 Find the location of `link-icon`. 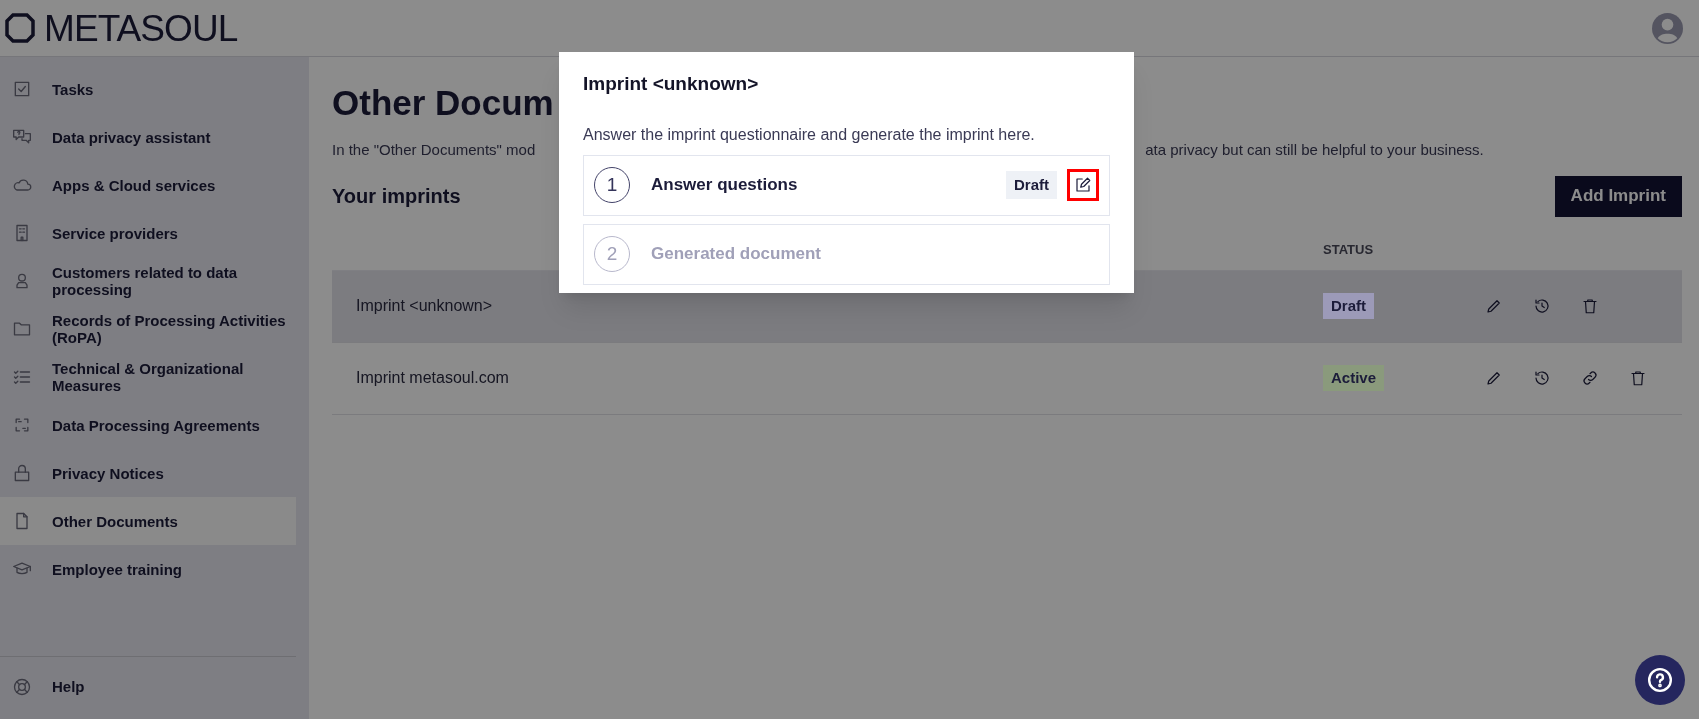

link-icon is located at coordinates (1590, 378).